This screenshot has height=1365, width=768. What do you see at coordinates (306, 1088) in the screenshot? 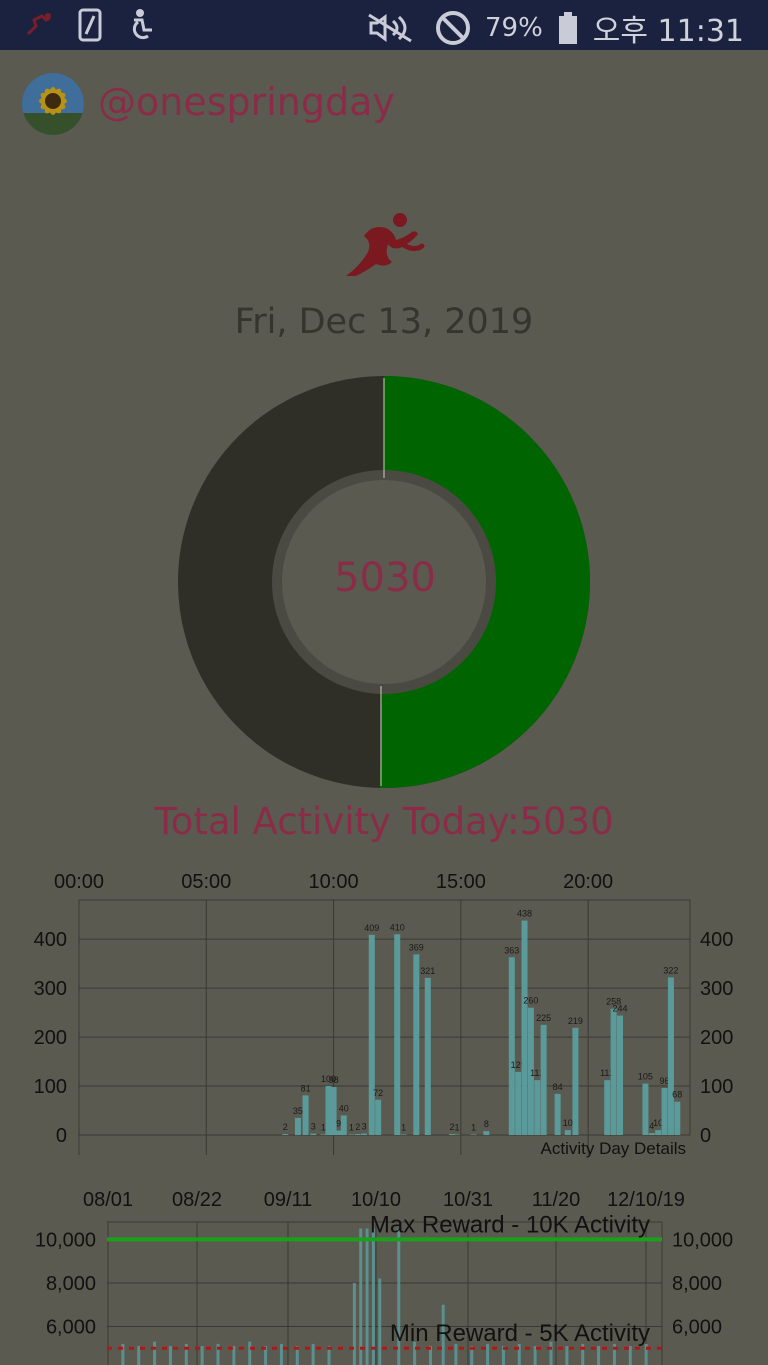
I see `bar-value-label: 81` at bounding box center [306, 1088].